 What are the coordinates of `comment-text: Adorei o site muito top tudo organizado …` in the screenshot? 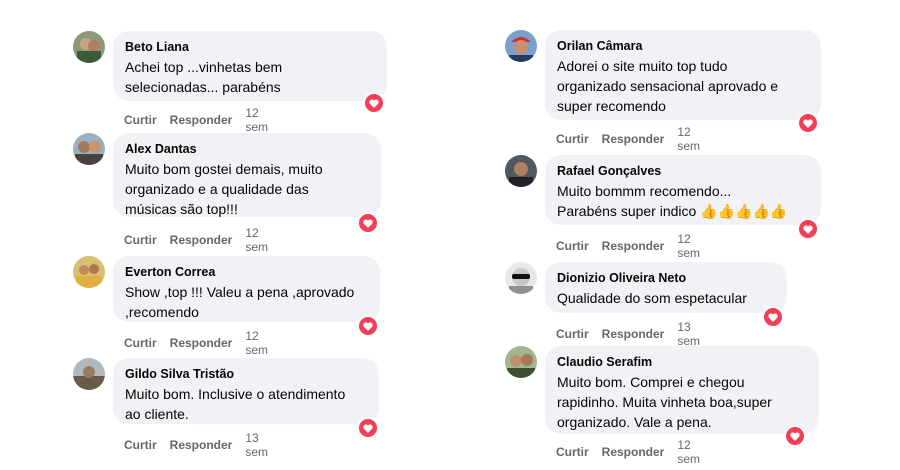 It's located at (668, 86).